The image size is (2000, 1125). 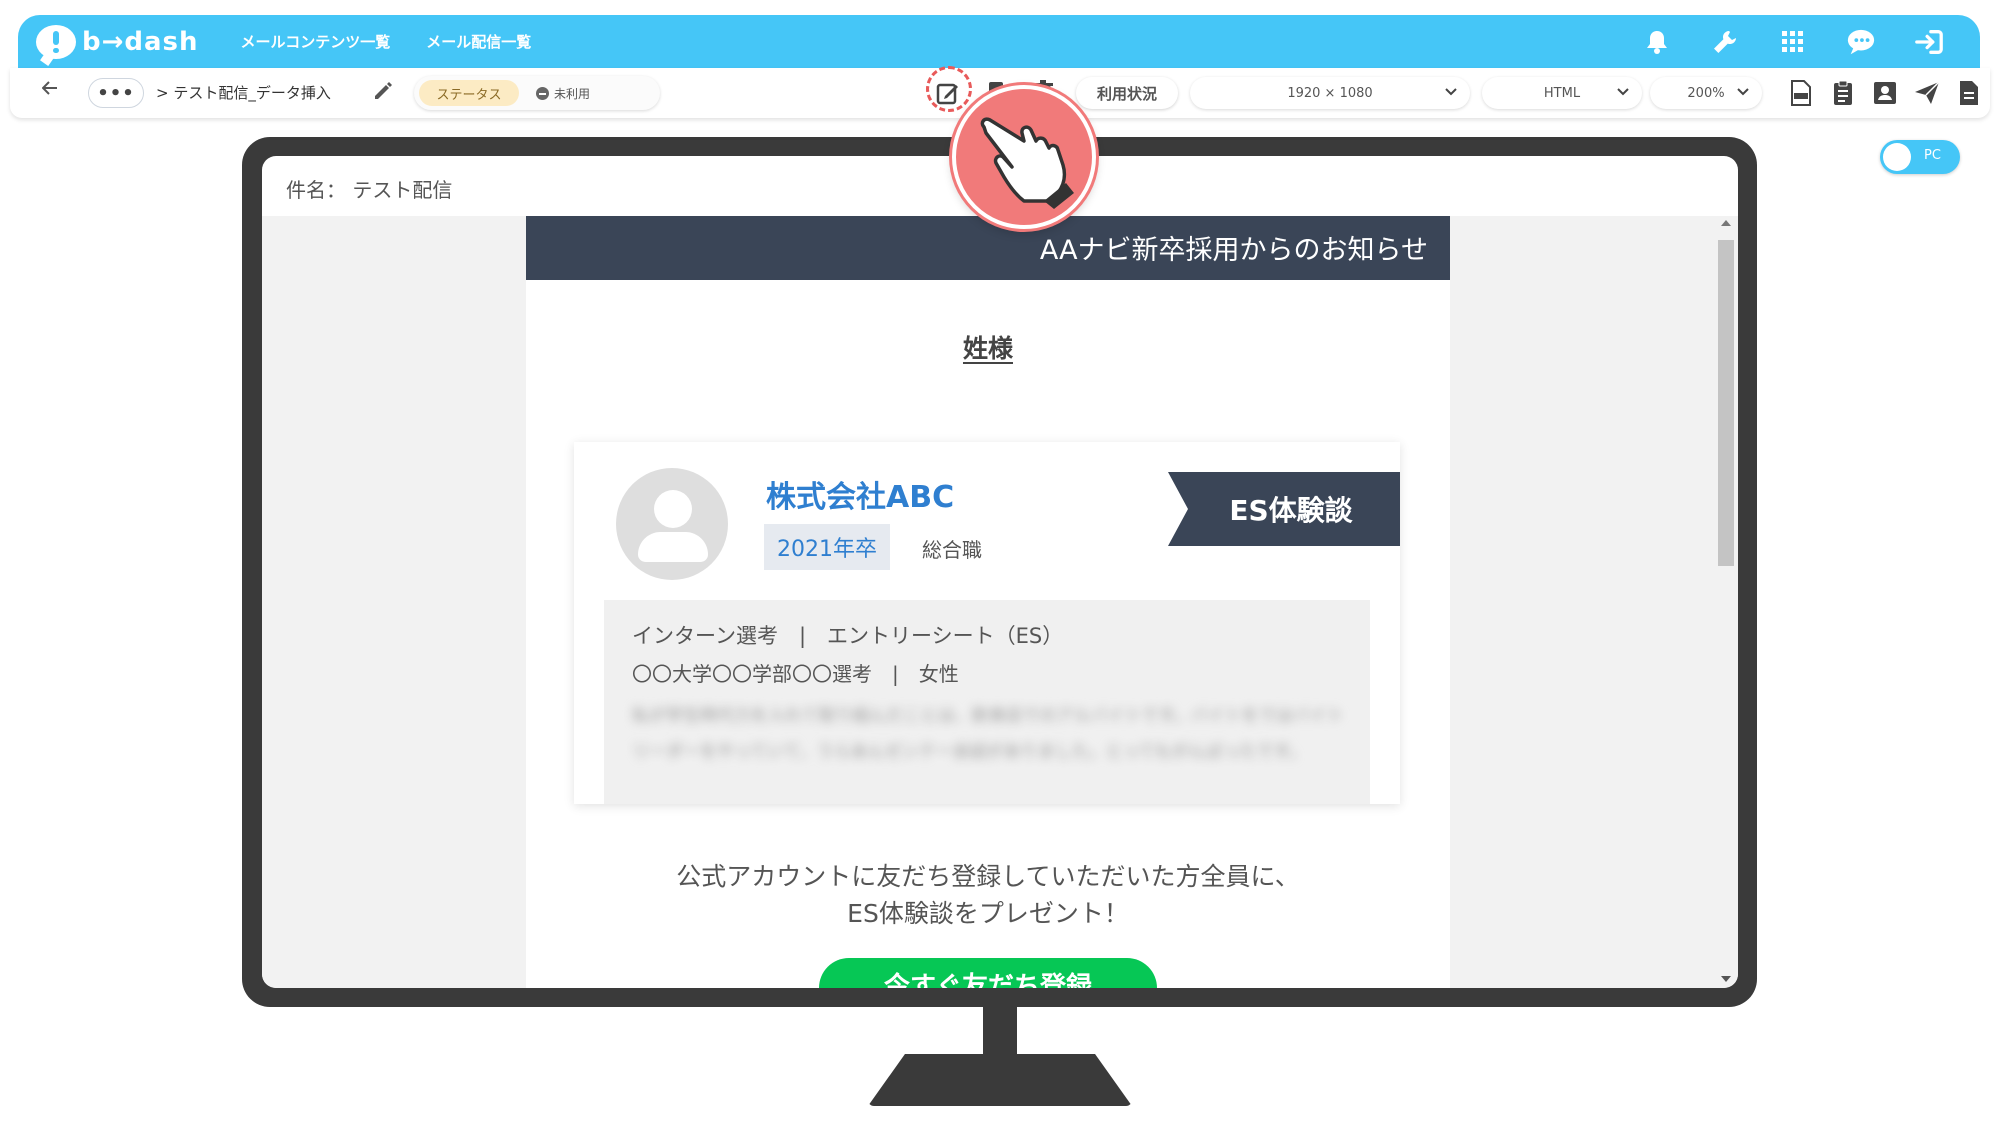 What do you see at coordinates (952, 550) in the screenshot?
I see `job-type: 総合職` at bounding box center [952, 550].